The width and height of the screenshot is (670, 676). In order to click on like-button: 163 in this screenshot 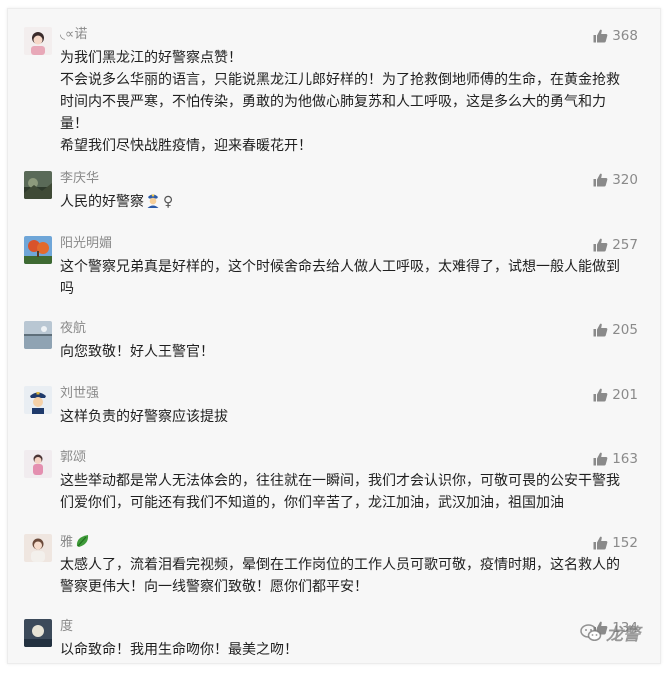, I will do `click(615, 459)`.